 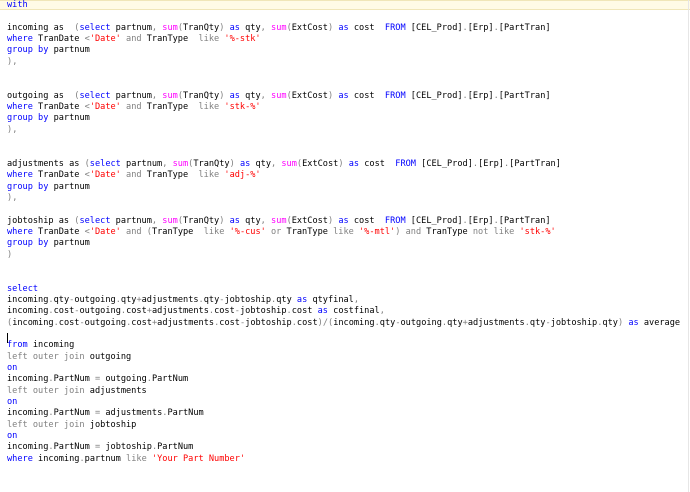 What do you see at coordinates (58, 107) in the screenshot?
I see `code-token: TranDate` at bounding box center [58, 107].